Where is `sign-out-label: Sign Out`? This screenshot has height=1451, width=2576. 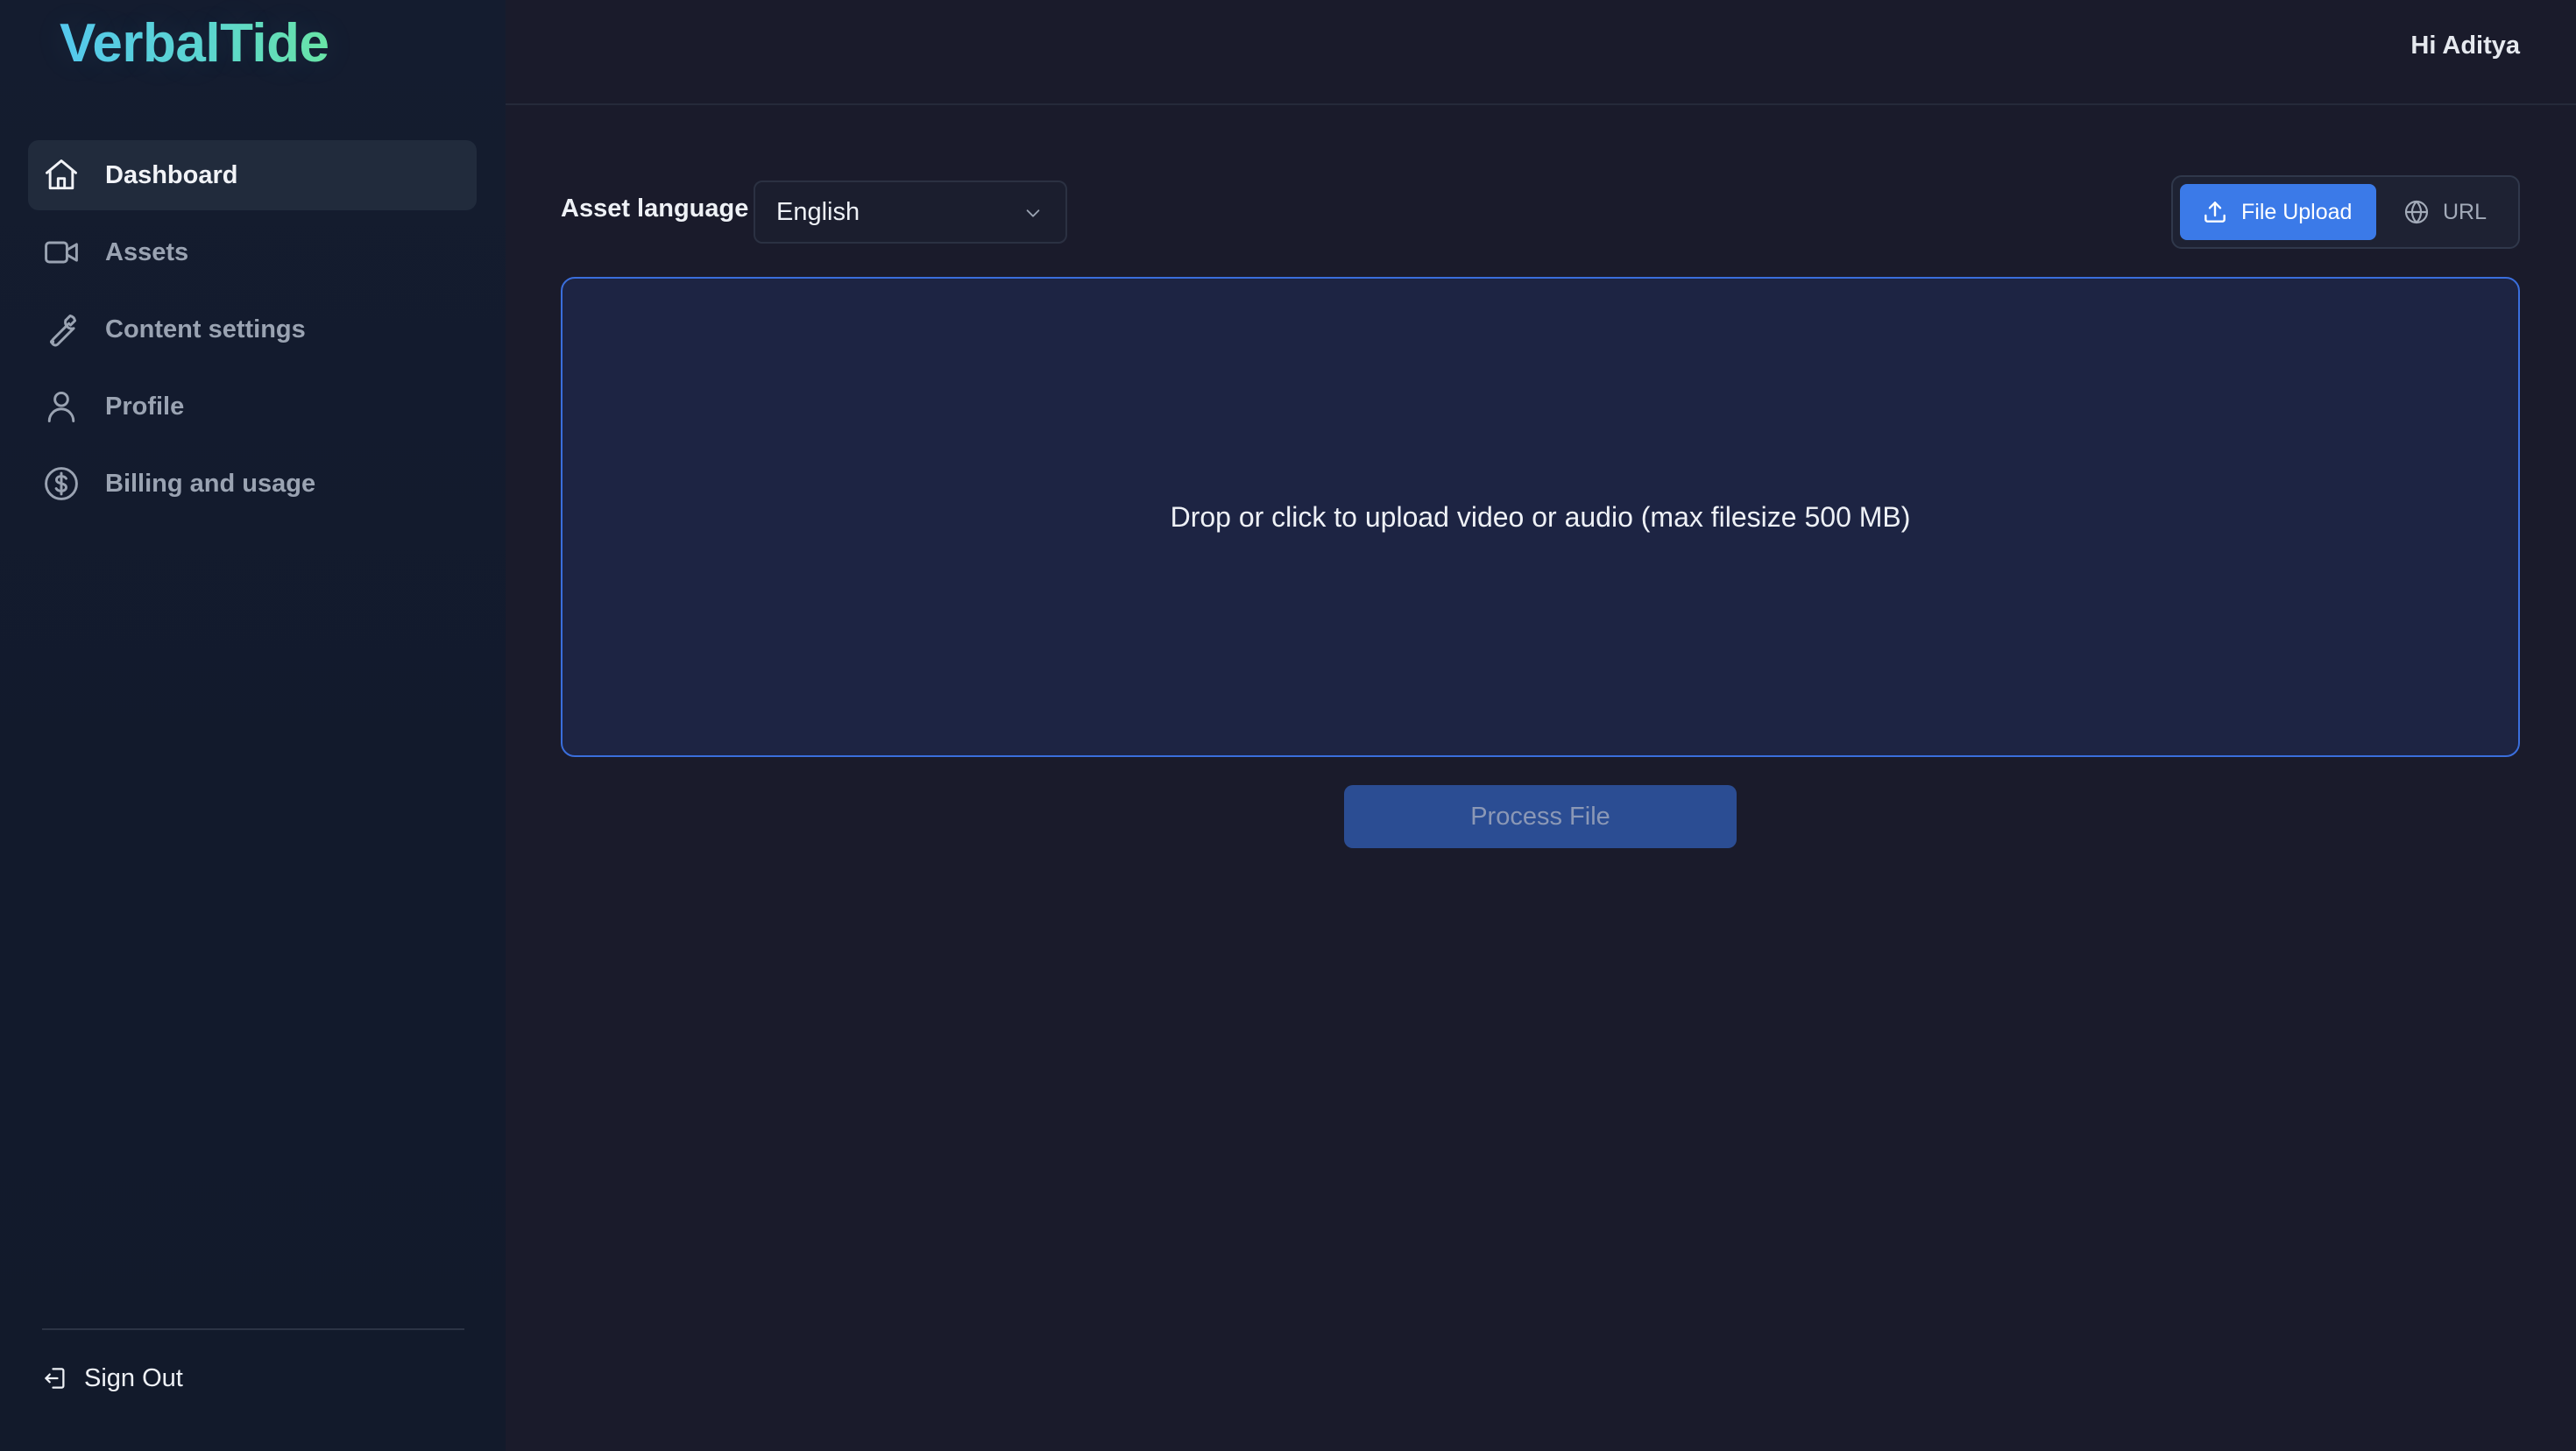 sign-out-label: Sign Out is located at coordinates (133, 1377).